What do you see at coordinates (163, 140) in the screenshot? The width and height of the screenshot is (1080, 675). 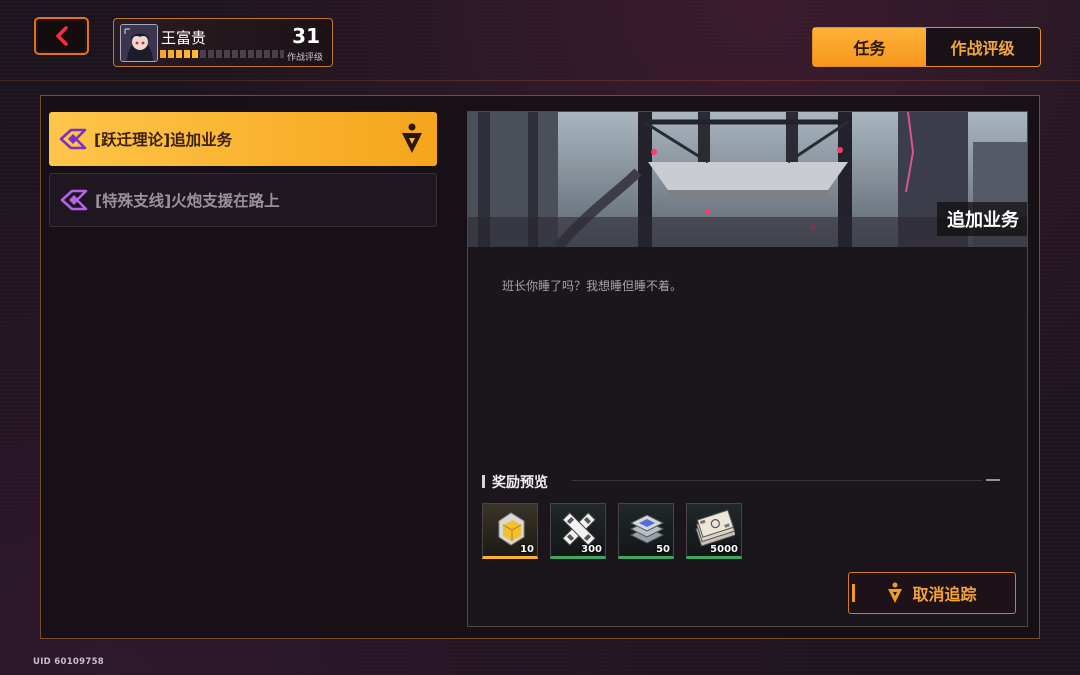 I see `quest-label: [跃迁理论]追加业务` at bounding box center [163, 140].